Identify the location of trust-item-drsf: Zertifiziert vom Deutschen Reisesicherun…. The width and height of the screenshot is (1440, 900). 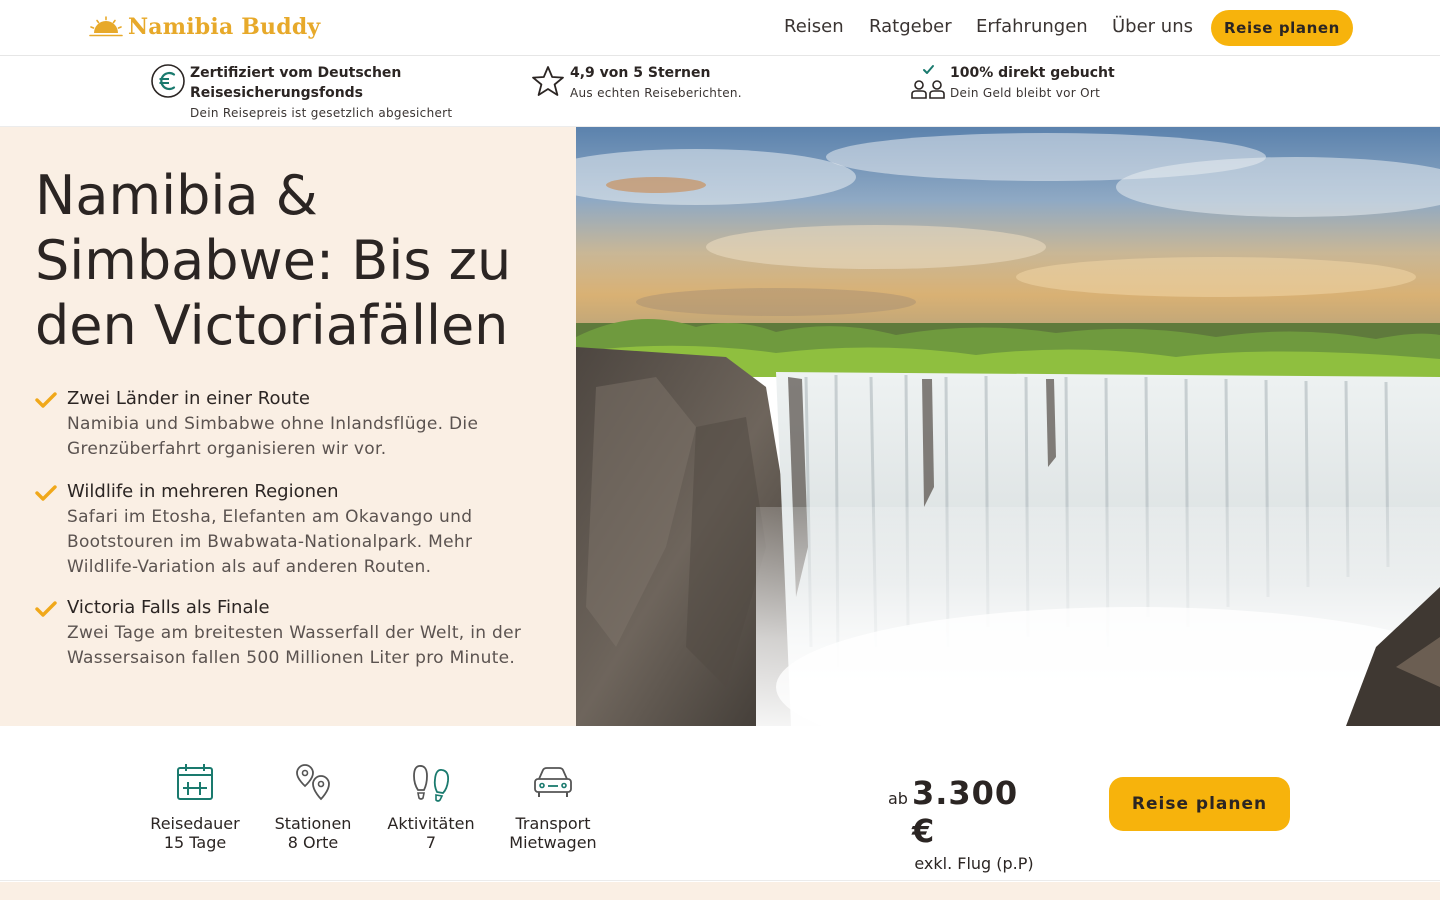
(320, 93).